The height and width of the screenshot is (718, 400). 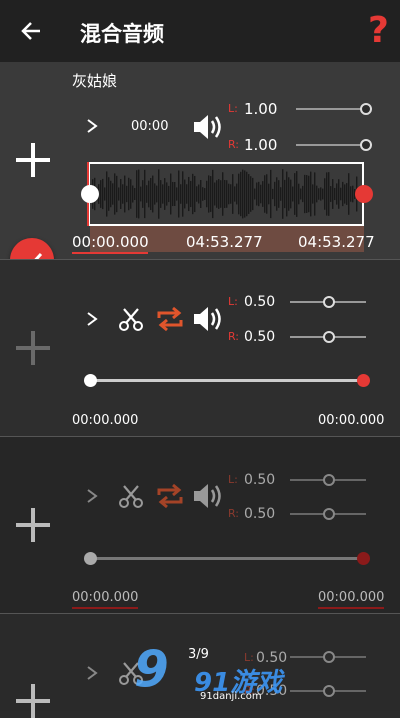 I want to click on start-time: 00:00.000, so click(x=105, y=420).